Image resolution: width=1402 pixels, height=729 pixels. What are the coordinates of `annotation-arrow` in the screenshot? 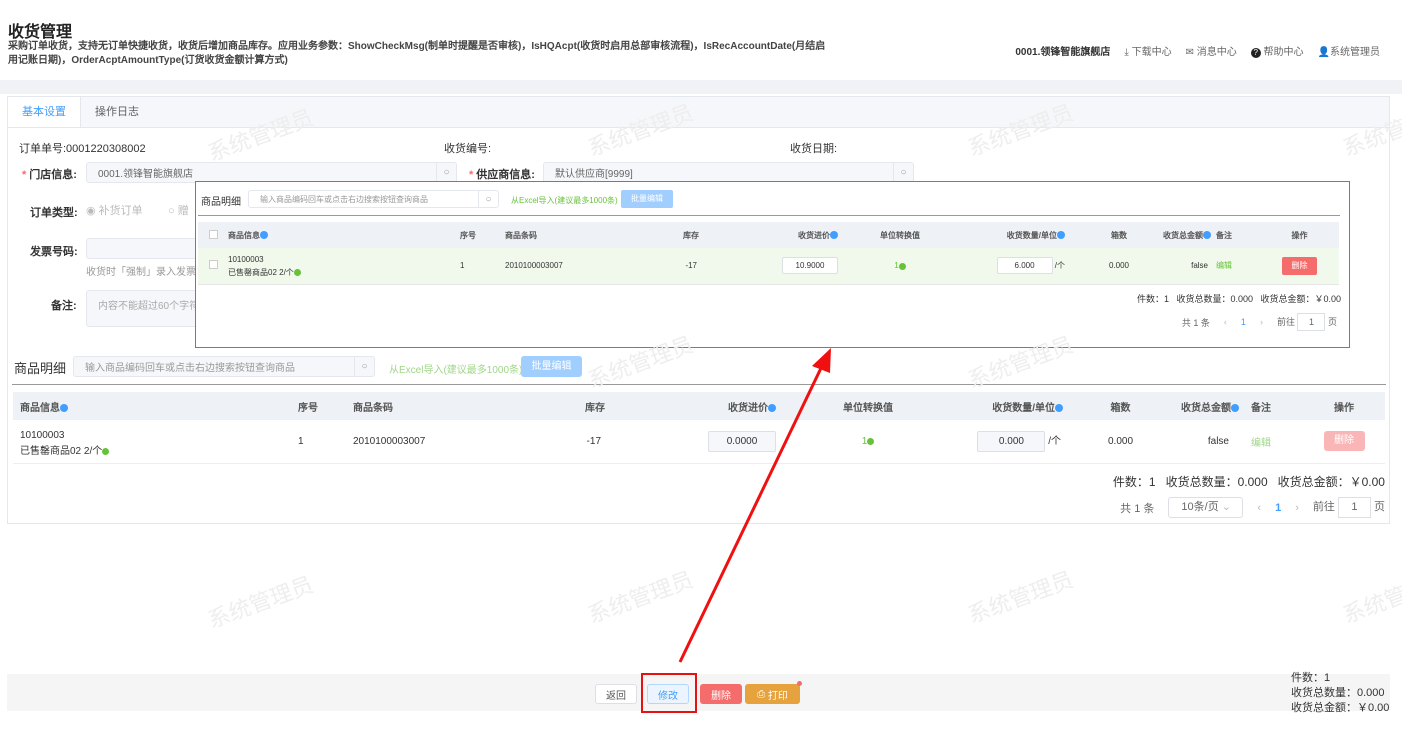 It's located at (754, 505).